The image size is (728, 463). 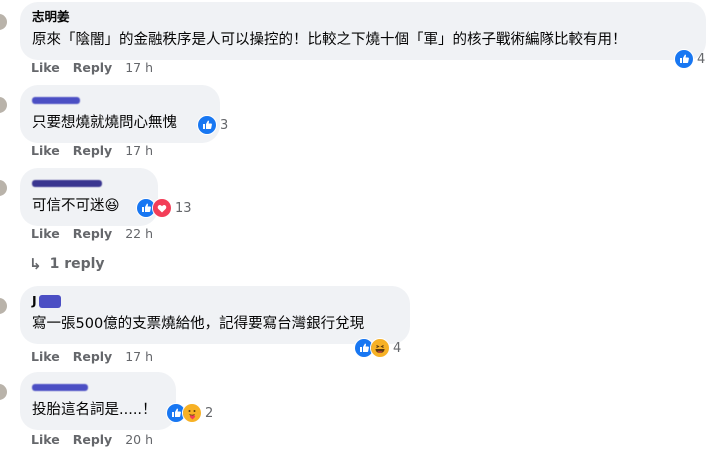 I want to click on reaction-summary: 3, so click(x=212, y=125).